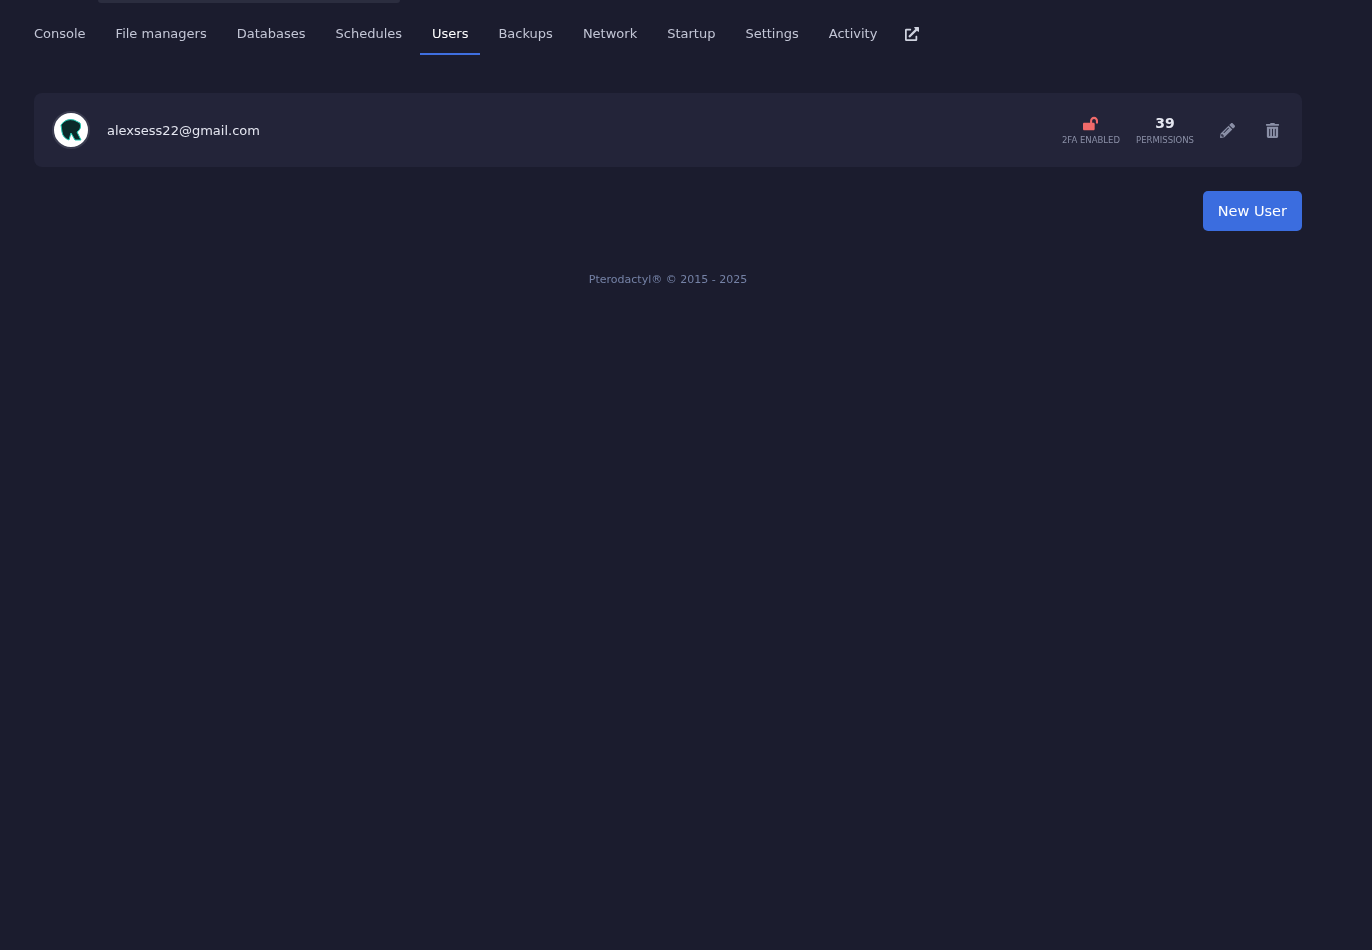 The height and width of the screenshot is (950, 1372). I want to click on nav-tab: Activity, so click(853, 39).